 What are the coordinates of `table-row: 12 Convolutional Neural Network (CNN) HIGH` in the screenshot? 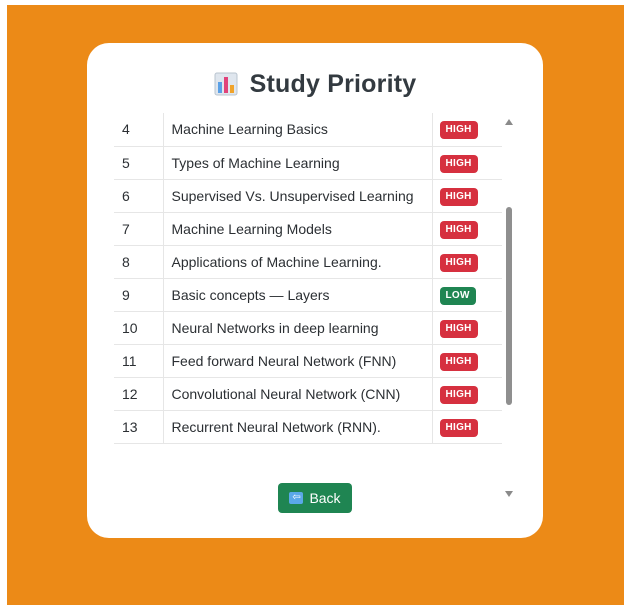 It's located at (308, 394).